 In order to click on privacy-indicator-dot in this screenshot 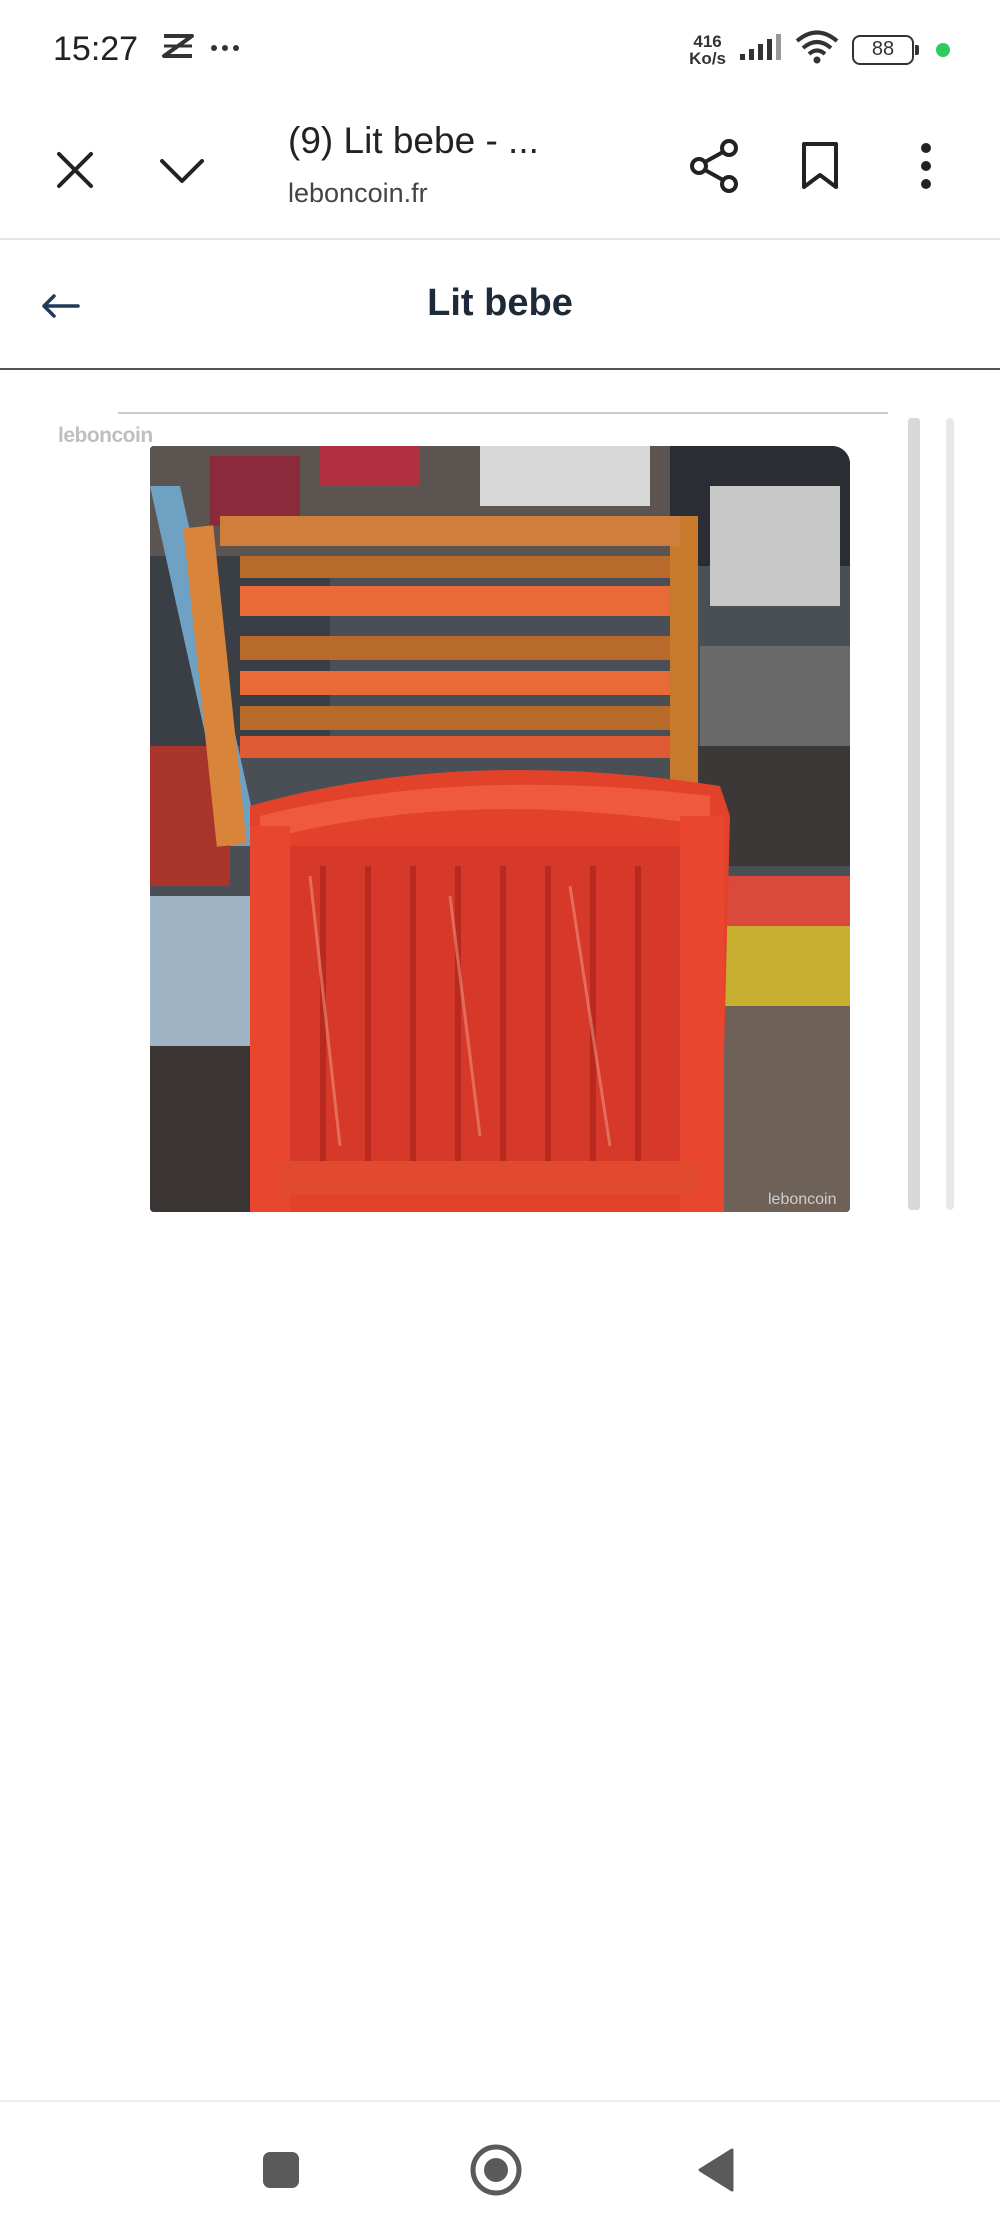, I will do `click(943, 49)`.